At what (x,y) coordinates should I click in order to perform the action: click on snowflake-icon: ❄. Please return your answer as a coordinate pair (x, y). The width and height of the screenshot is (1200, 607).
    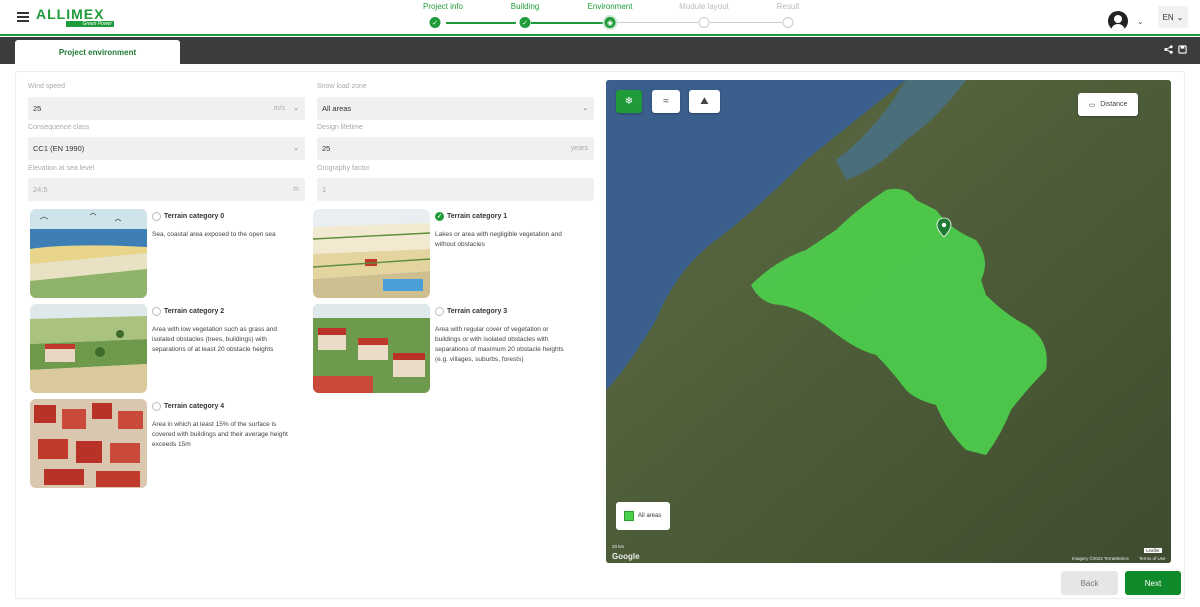
    Looking at the image, I should click on (629, 101).